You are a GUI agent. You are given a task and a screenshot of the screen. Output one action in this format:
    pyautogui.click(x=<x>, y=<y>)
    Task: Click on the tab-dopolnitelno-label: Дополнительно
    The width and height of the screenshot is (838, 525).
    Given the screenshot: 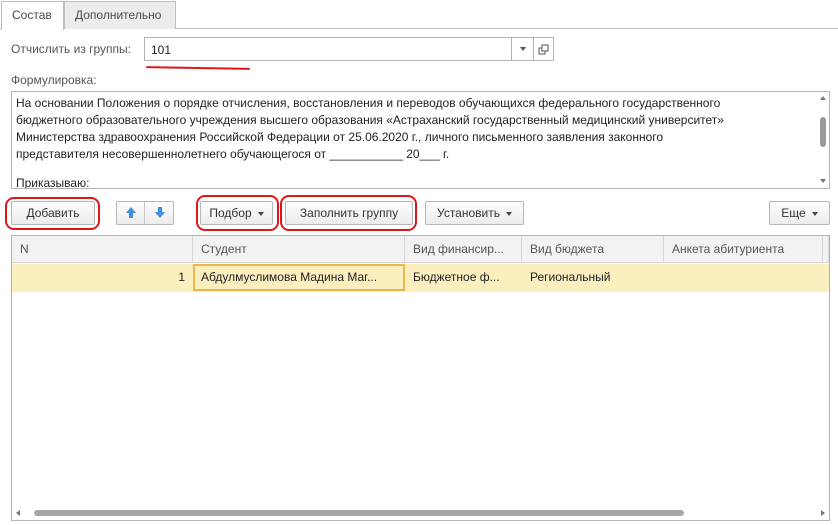 What is the action you would take?
    pyautogui.click(x=118, y=15)
    